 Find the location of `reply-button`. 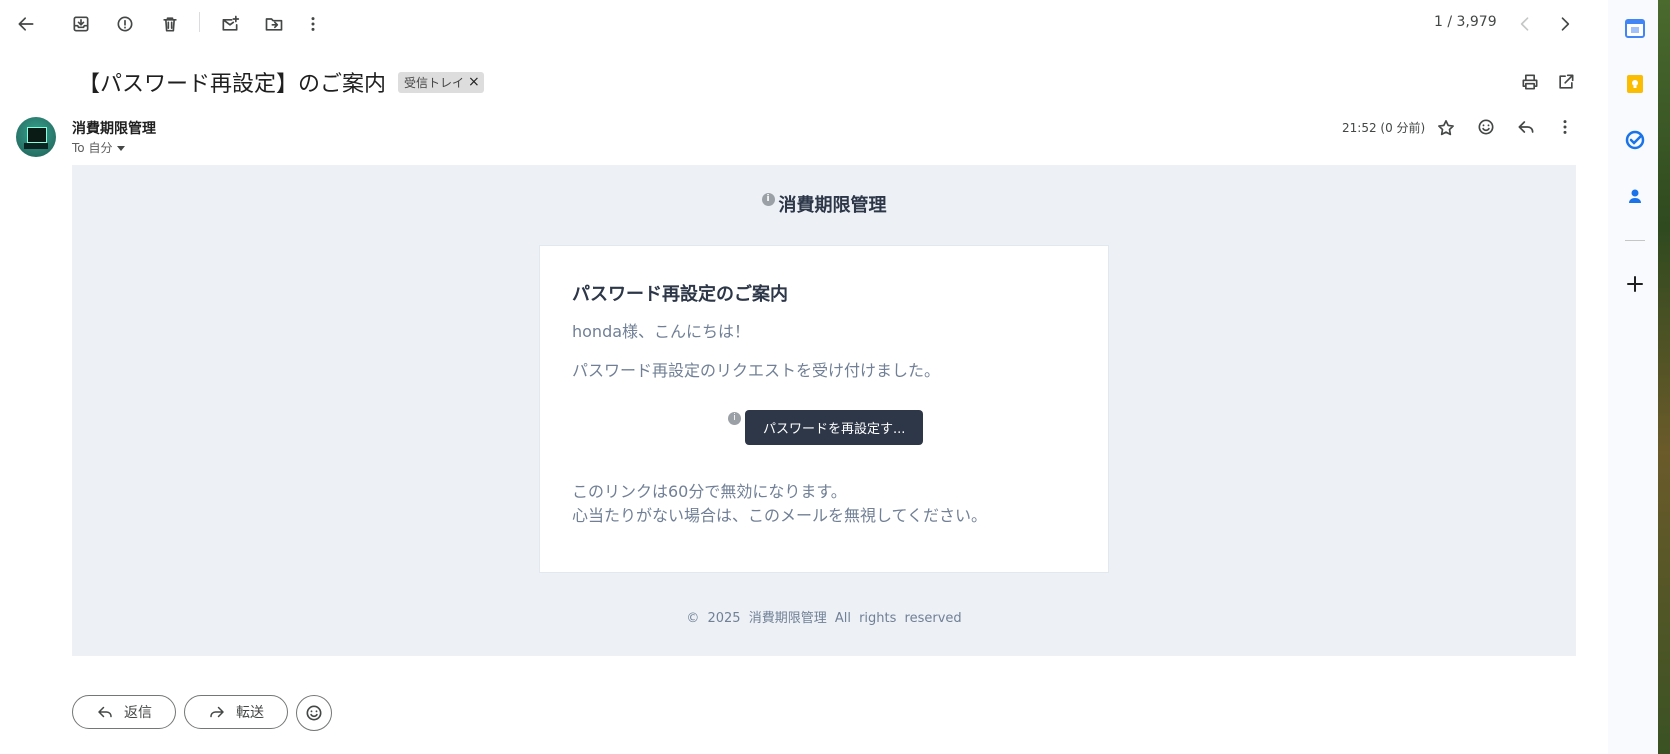

reply-button is located at coordinates (1526, 127).